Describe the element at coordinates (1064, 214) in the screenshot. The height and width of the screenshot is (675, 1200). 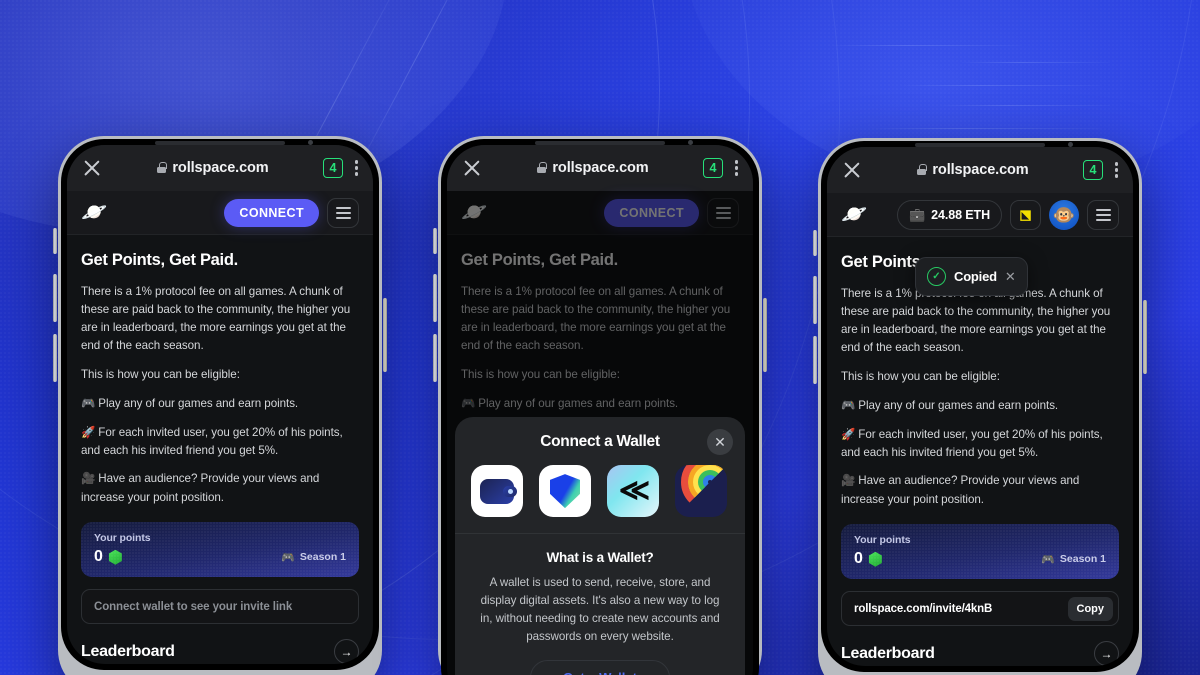
I see `user-avatar: 🐵` at that location.